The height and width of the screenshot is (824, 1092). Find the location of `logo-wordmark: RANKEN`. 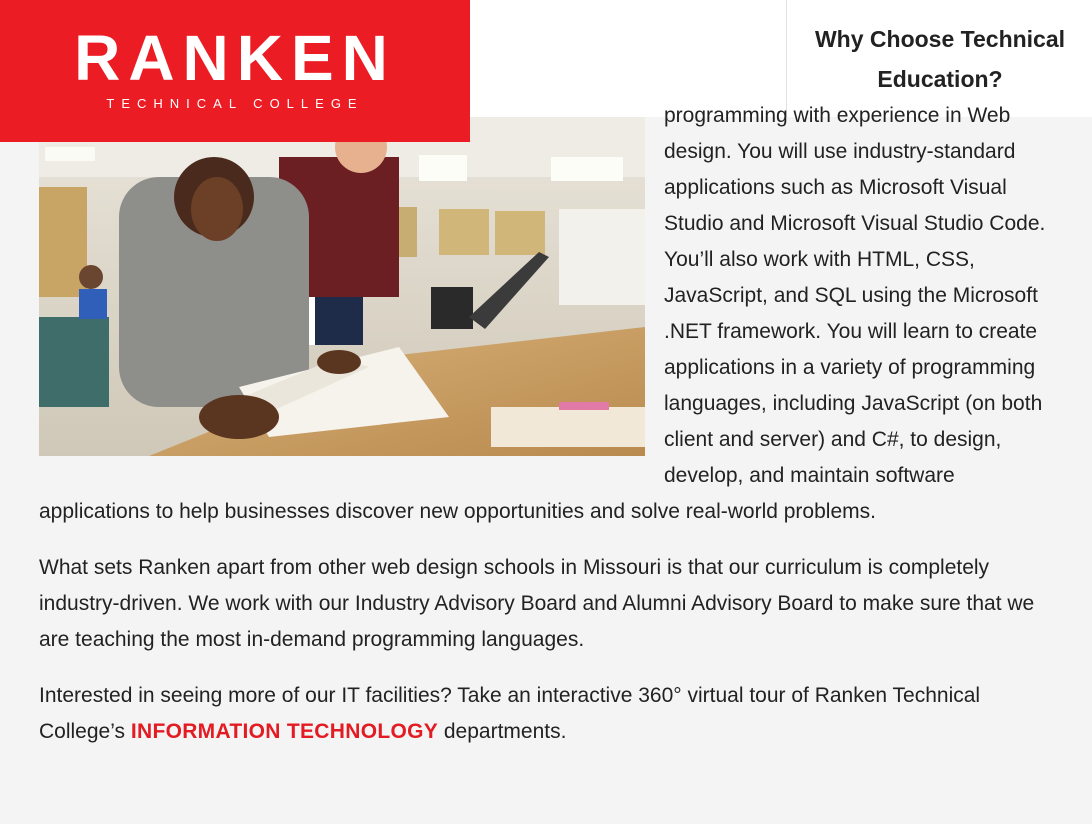

logo-wordmark: RANKEN is located at coordinates (235, 58).